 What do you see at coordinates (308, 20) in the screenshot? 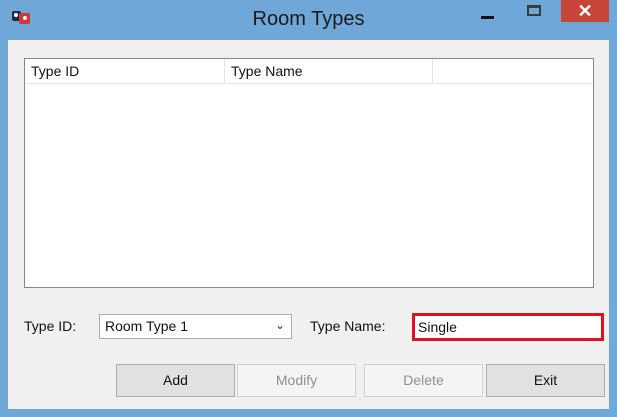
I see `title-bar: Room Types ✕` at bounding box center [308, 20].